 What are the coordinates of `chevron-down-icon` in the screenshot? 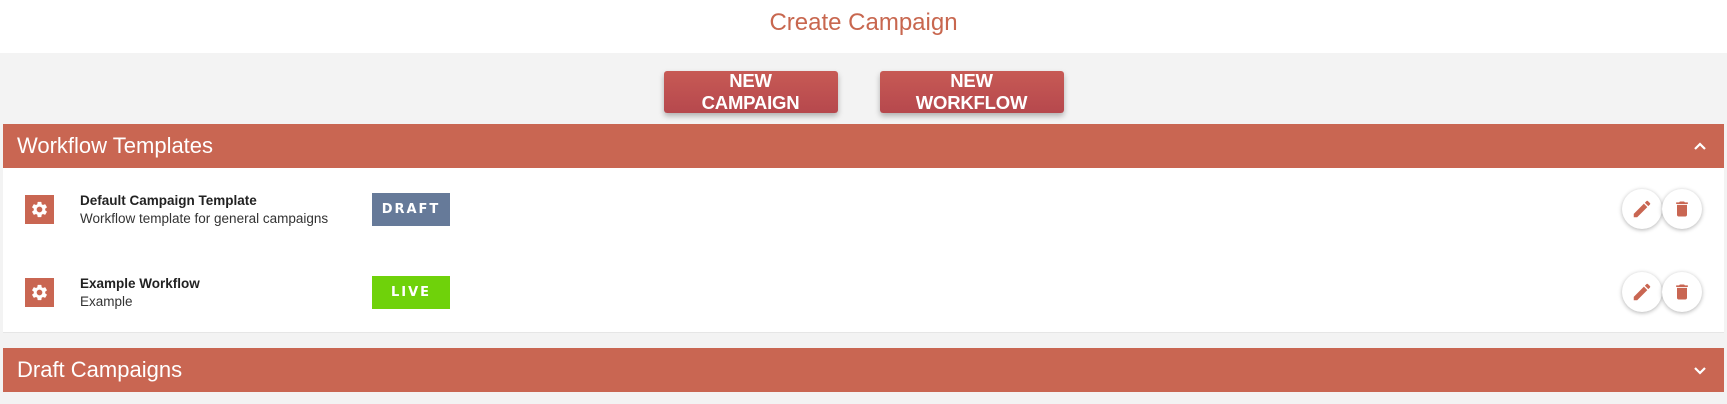 It's located at (1700, 370).